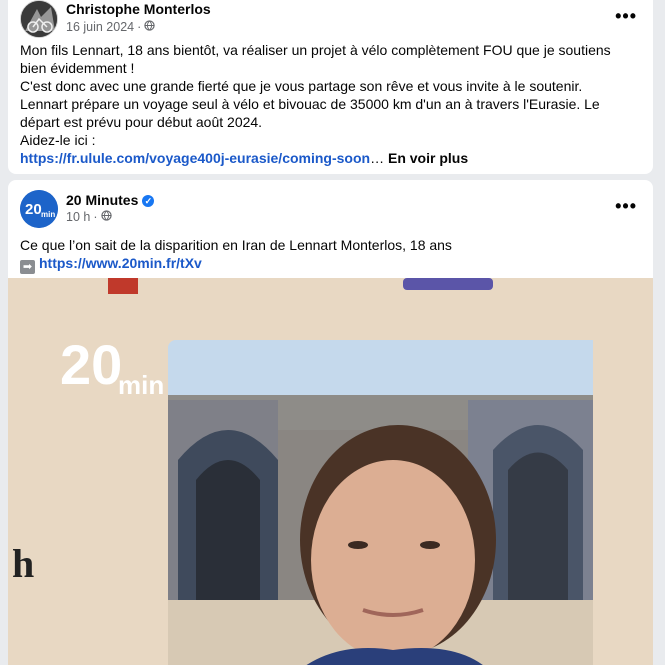 This screenshot has width=665, height=665. I want to click on text-line: bien évidemment !, so click(77, 68).